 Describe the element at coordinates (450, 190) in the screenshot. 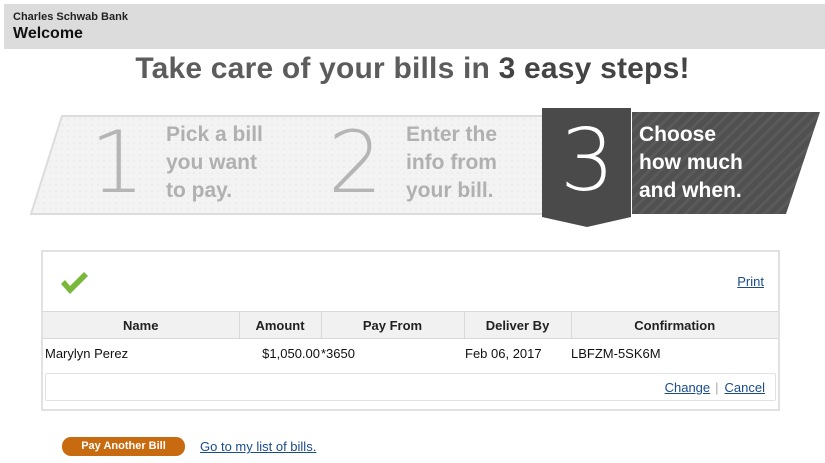

I see `step-2-line-3: your bill.` at that location.